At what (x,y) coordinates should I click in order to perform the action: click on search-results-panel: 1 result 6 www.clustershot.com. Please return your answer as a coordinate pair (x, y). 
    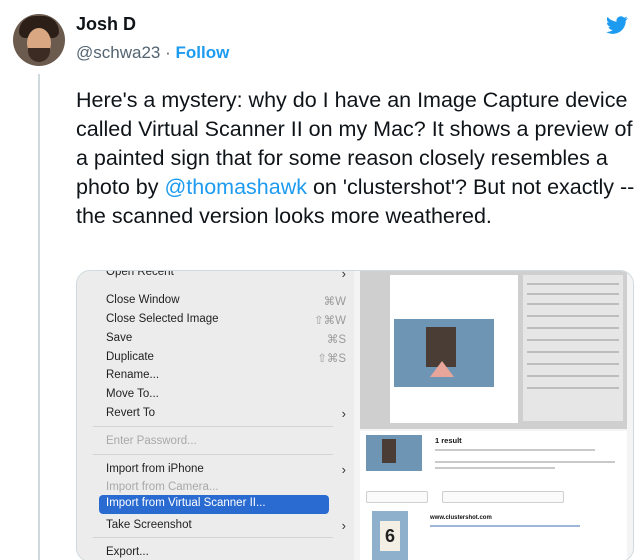
    Looking at the image, I should click on (493, 495).